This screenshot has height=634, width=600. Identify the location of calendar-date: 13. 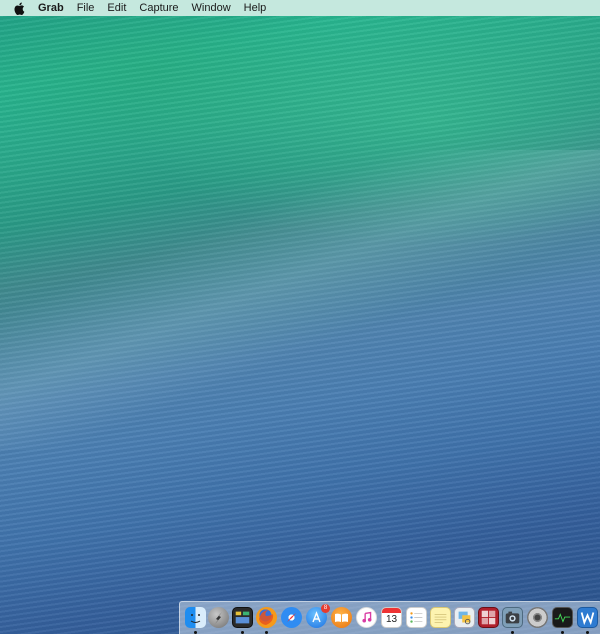
(391, 619).